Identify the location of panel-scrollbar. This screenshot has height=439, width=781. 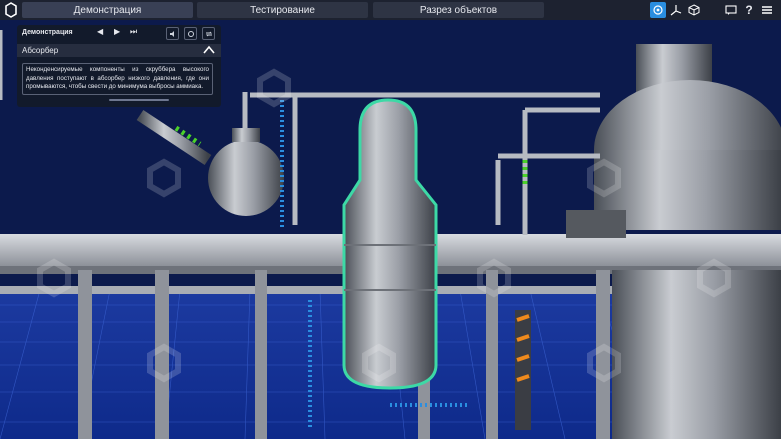
(139, 100).